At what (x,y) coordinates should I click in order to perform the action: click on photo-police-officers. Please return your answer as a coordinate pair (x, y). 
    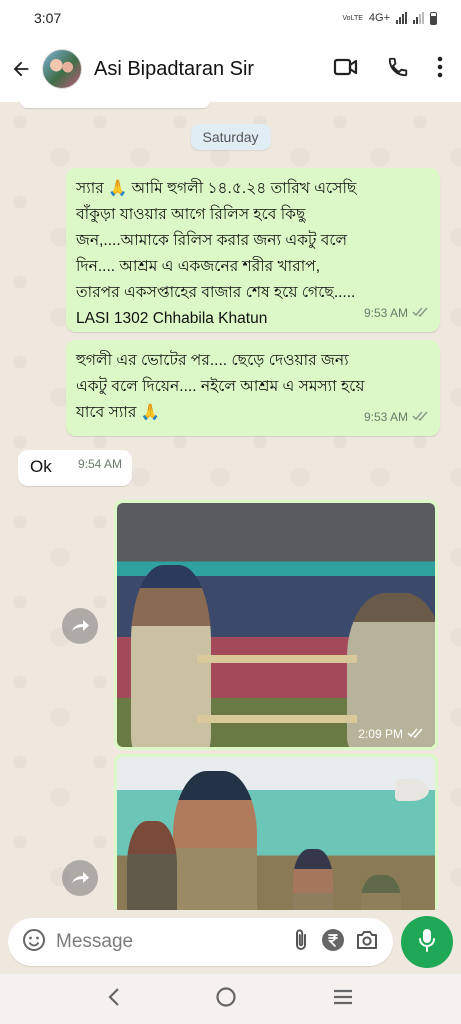
    Looking at the image, I should click on (276, 833).